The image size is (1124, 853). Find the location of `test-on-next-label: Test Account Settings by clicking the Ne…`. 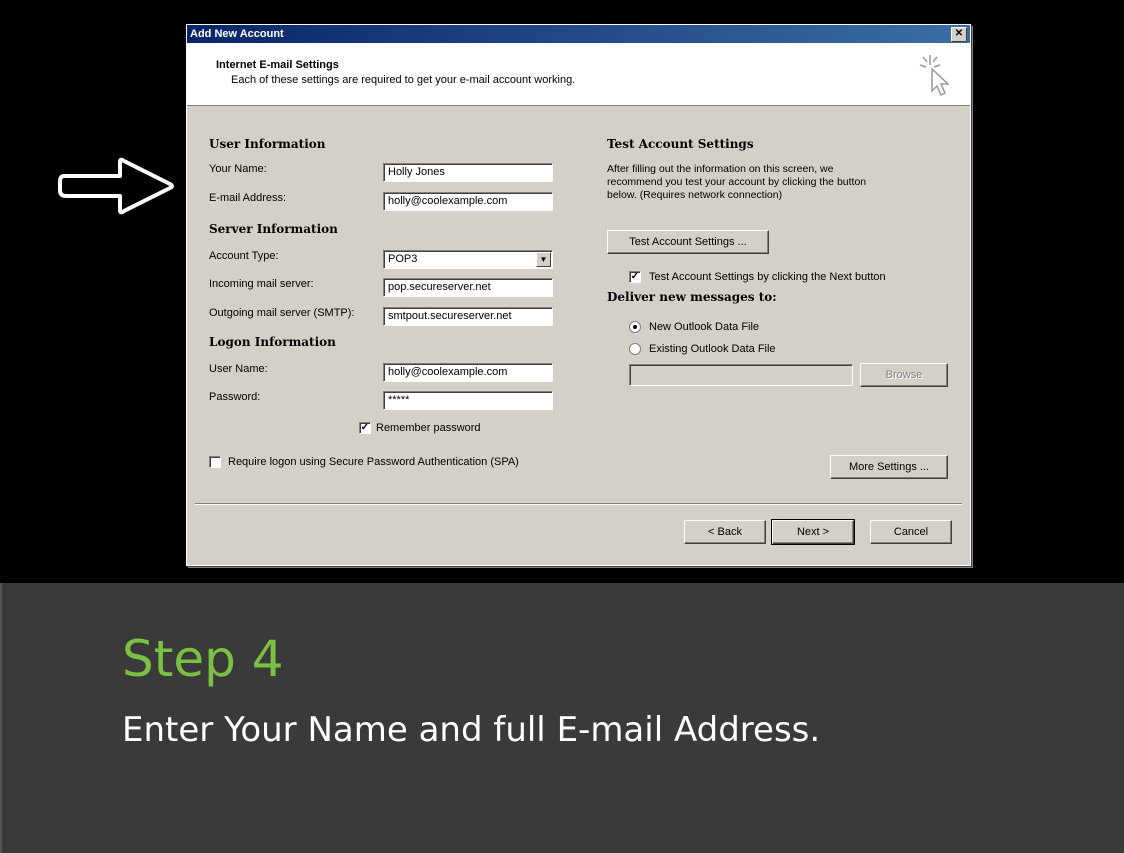

test-on-next-label: Test Account Settings by clicking the Ne… is located at coordinates (767, 277).